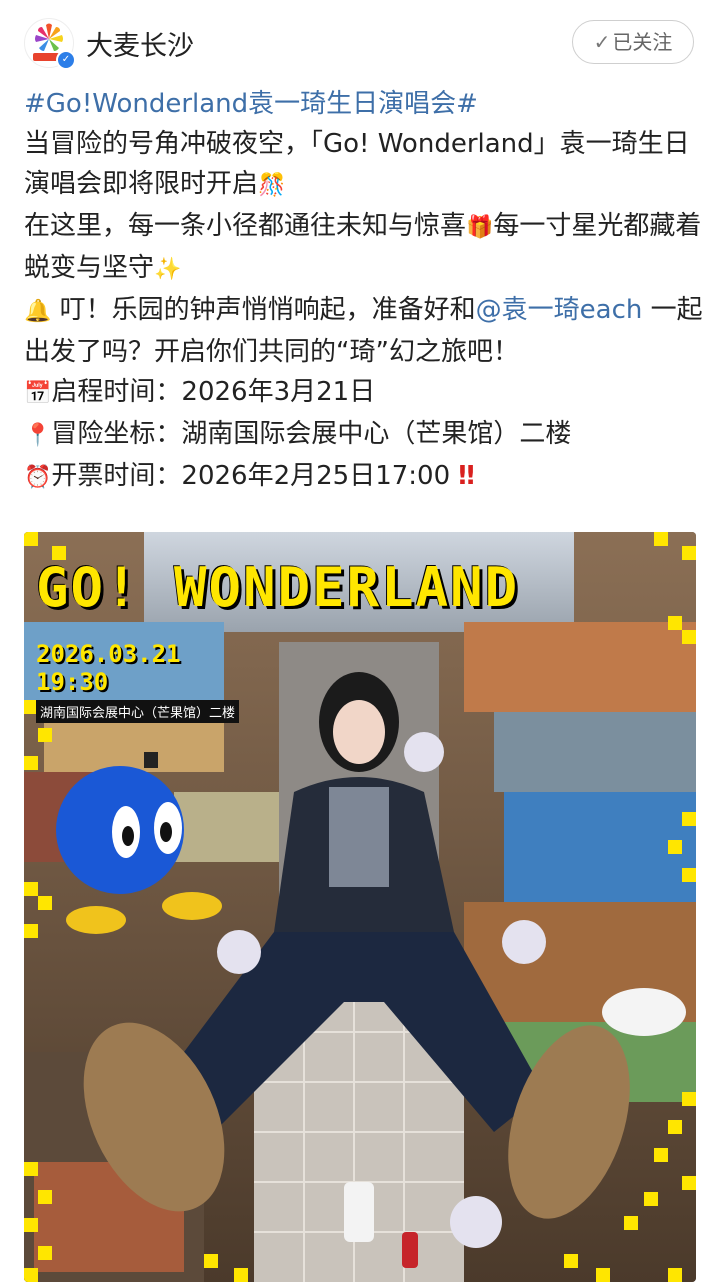 Image resolution: width=720 pixels, height=1282 pixels. I want to click on following-label: 已关注, so click(642, 42).